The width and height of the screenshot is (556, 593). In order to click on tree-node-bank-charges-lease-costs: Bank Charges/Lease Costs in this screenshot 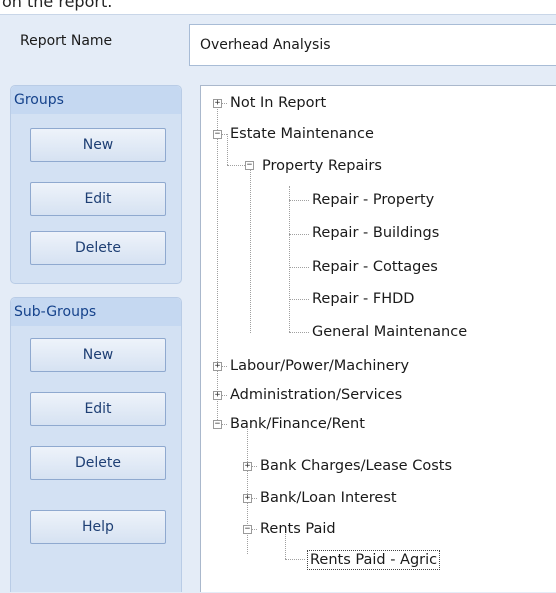, I will do `click(356, 466)`.